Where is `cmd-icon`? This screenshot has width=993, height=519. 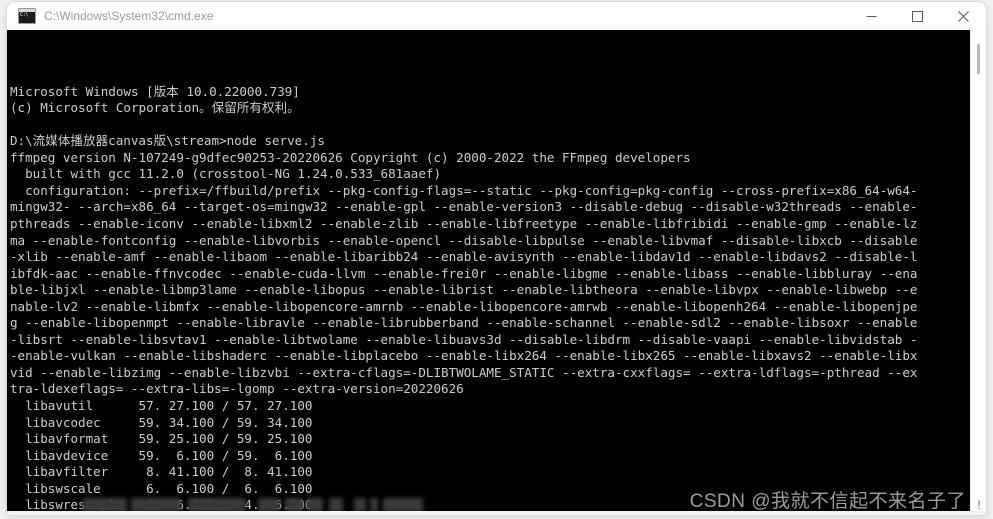 cmd-icon is located at coordinates (27, 16).